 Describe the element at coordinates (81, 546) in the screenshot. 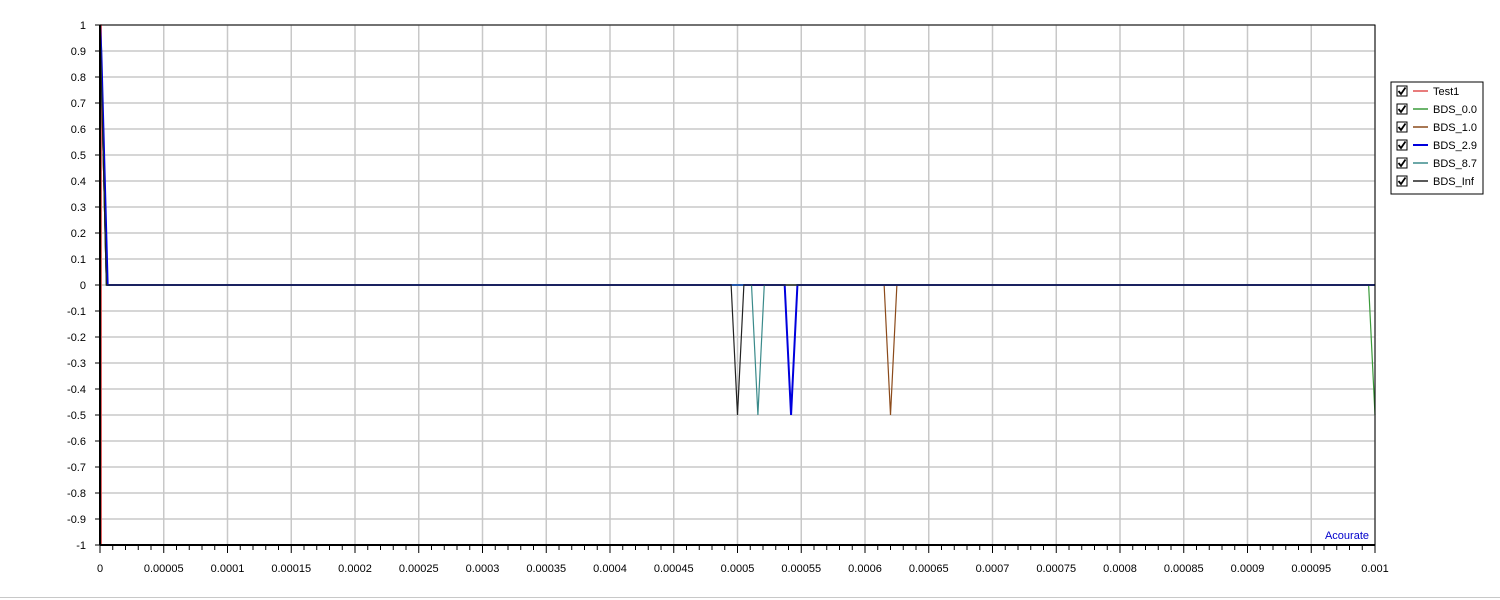

I see `y-tick-label: -1` at that location.